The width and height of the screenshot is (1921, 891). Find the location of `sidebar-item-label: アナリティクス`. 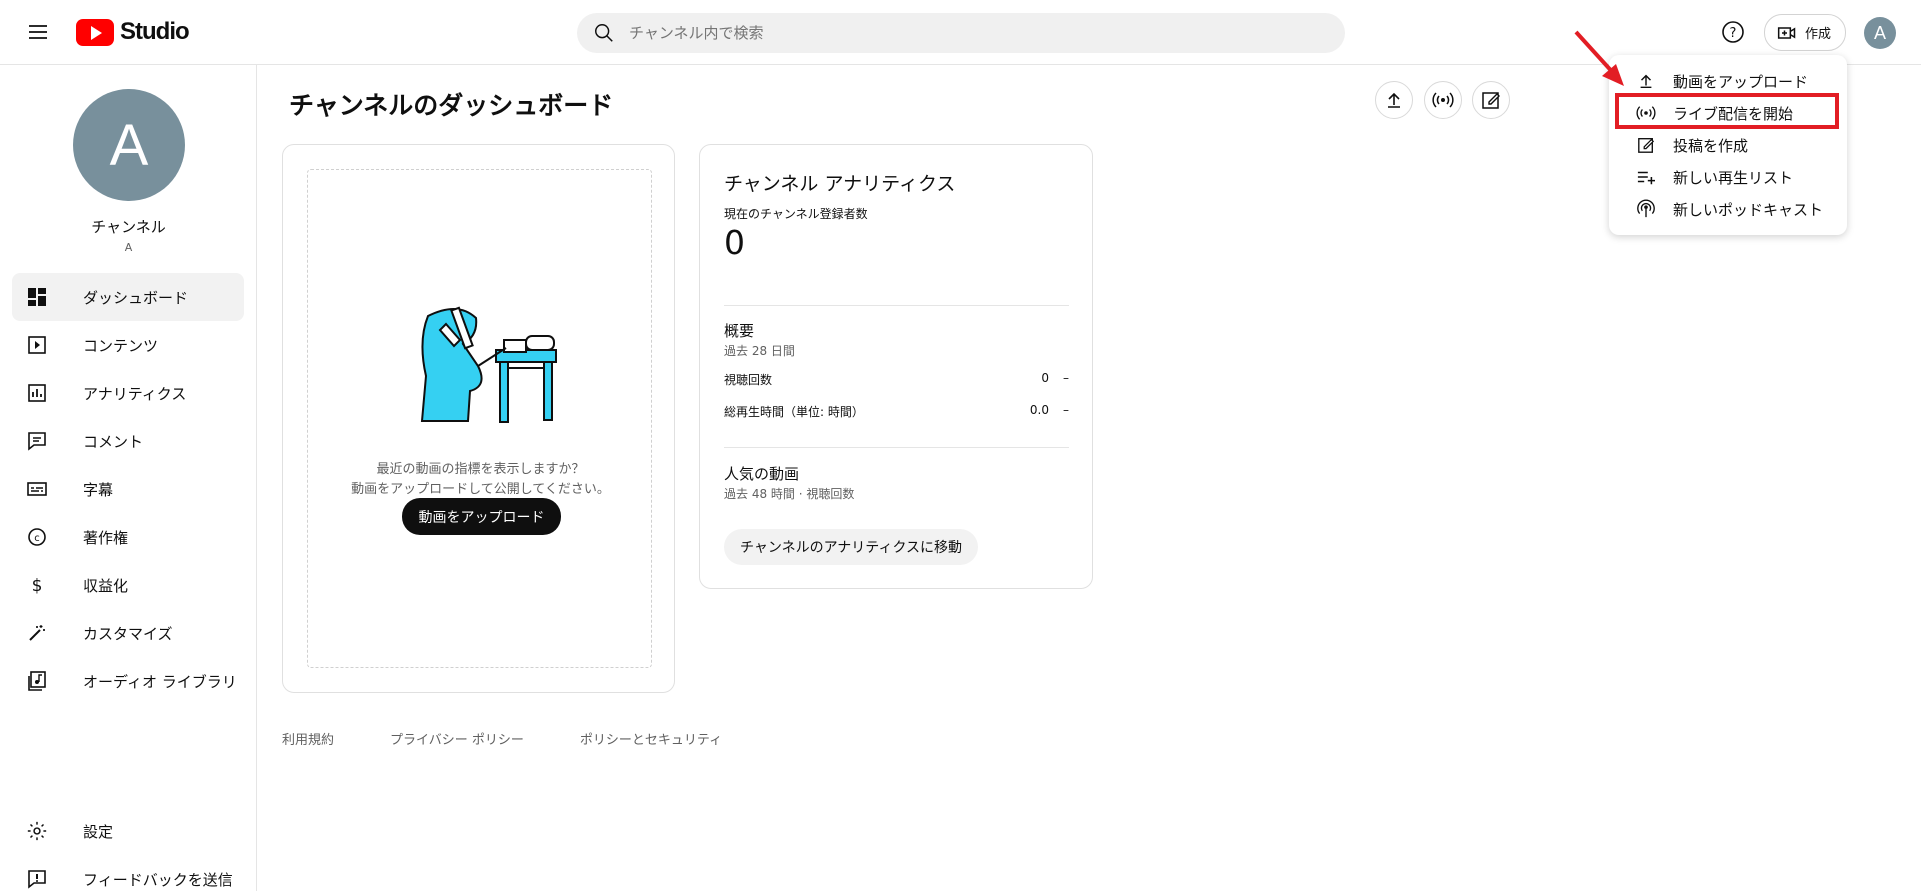

sidebar-item-label: アナリティクス is located at coordinates (135, 393).